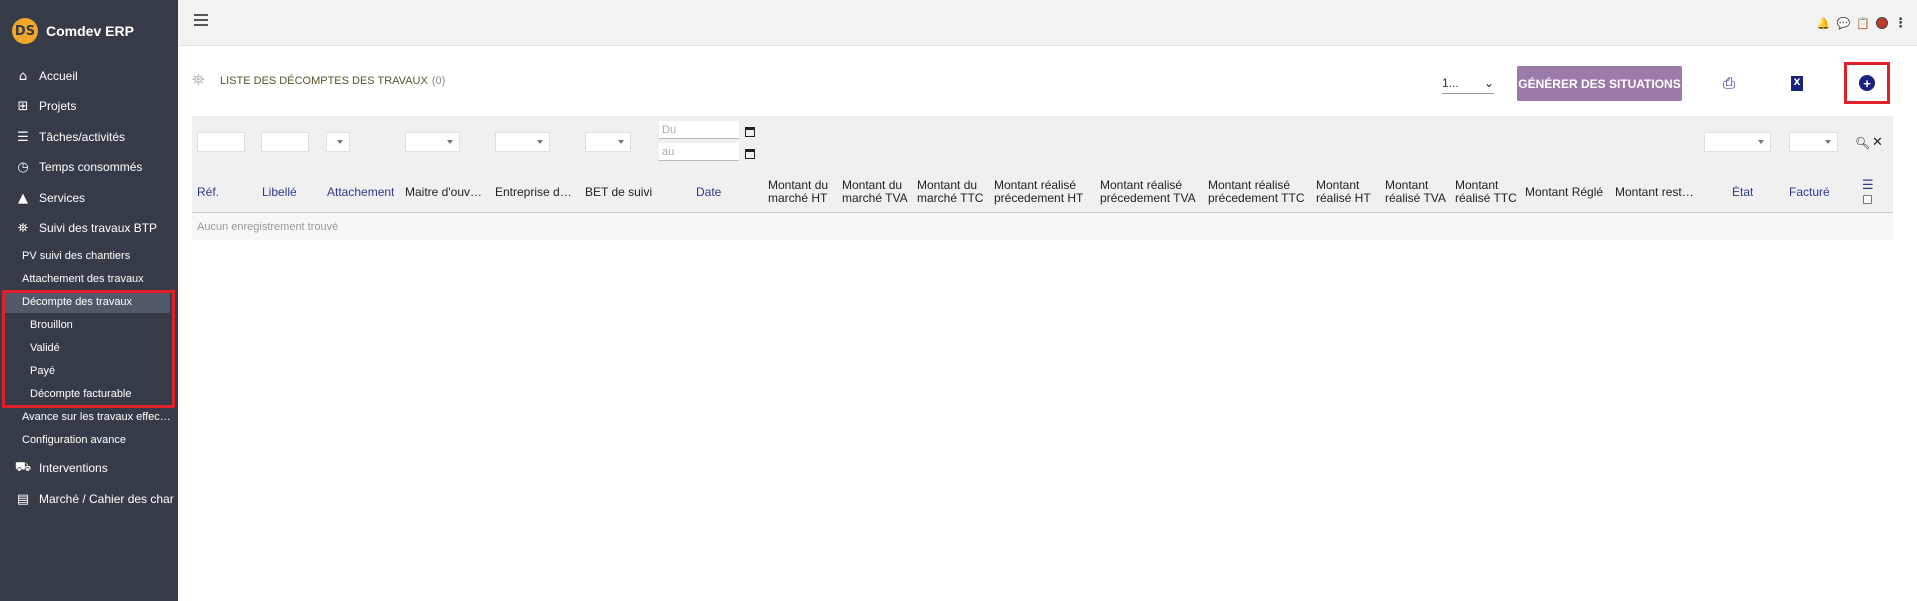 The image size is (1917, 601). I want to click on column-header-prec-ht: Montant réalisé précedement HT, so click(1038, 192).